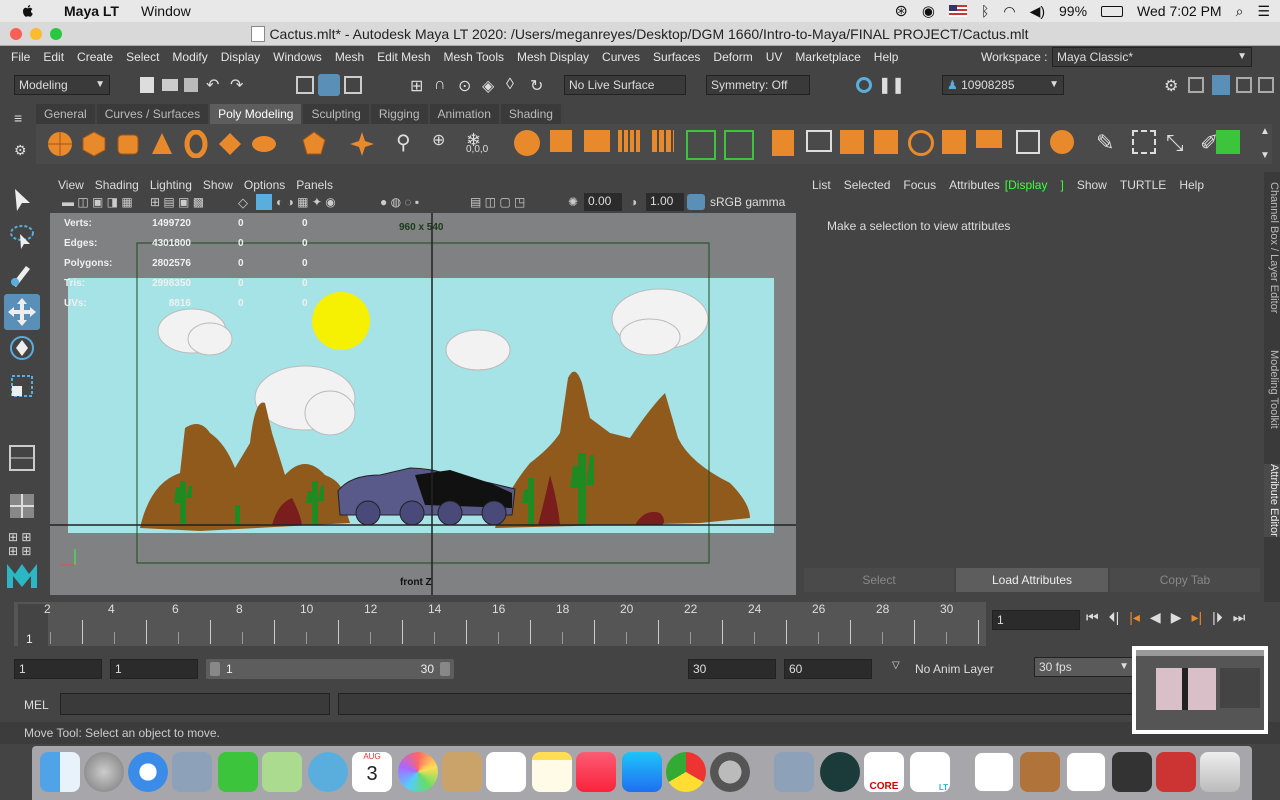  What do you see at coordinates (95, 57) in the screenshot?
I see `menu-create: Create` at bounding box center [95, 57].